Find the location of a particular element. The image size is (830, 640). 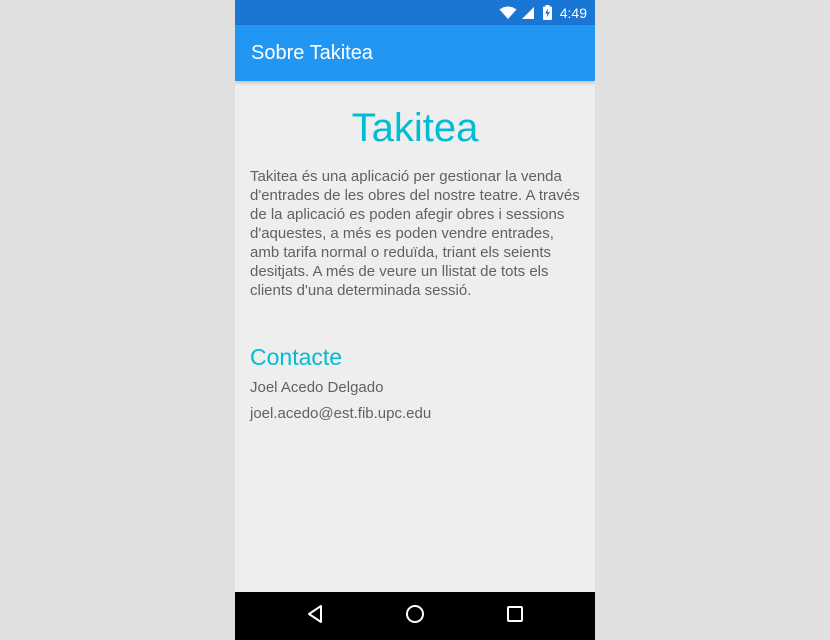

recents-icon is located at coordinates (515, 616).